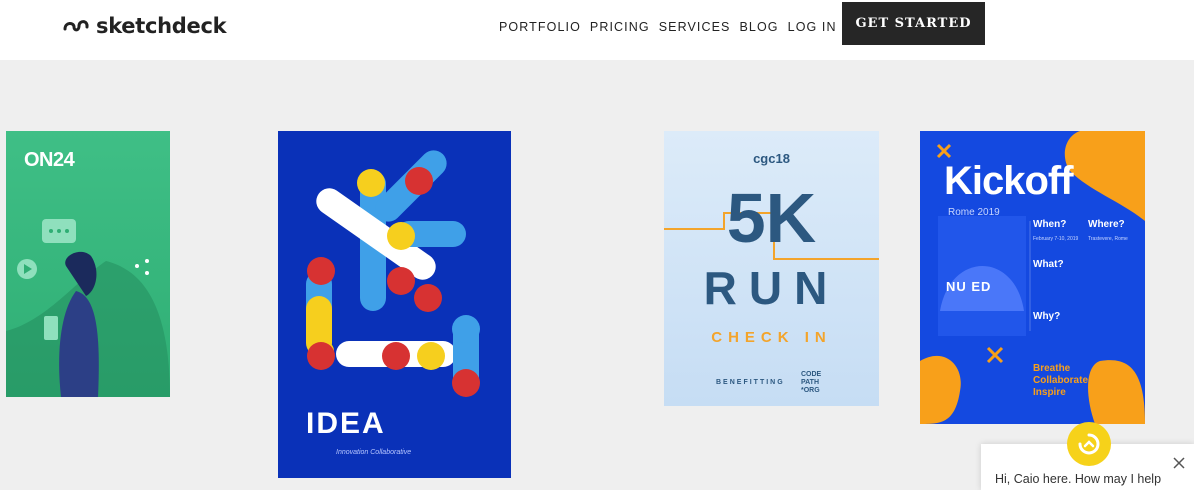 This screenshot has width=1194, height=490. I want to click on nuxed-badge: NU ED, so click(969, 286).